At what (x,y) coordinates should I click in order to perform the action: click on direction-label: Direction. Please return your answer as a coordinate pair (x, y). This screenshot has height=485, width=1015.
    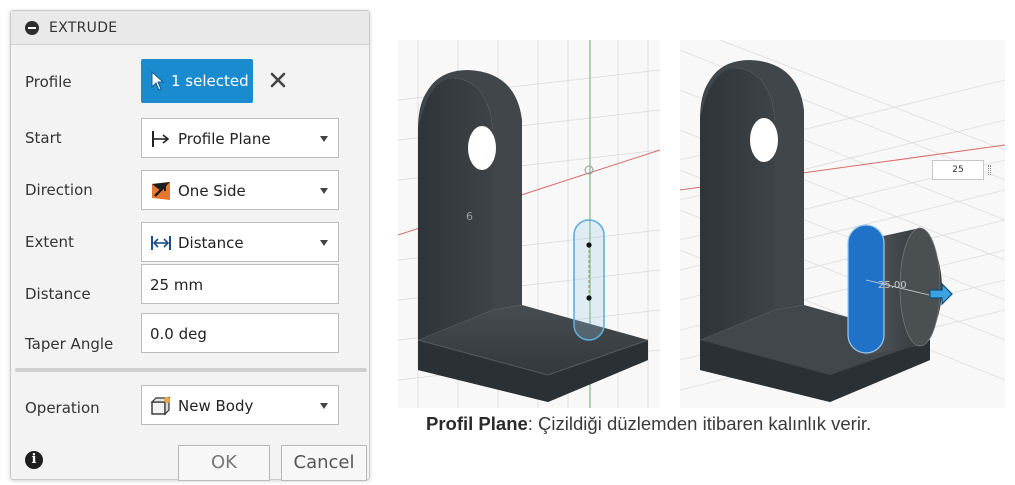
    Looking at the image, I should click on (59, 190).